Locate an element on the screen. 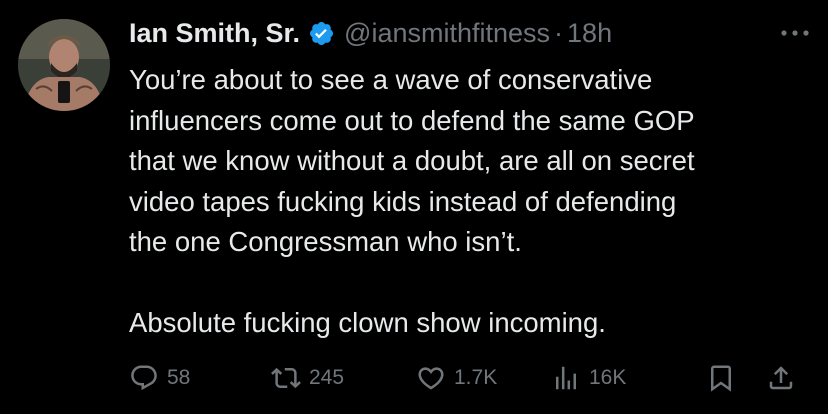 Image resolution: width=828 pixels, height=414 pixels. repost-button: 245 is located at coordinates (307, 378).